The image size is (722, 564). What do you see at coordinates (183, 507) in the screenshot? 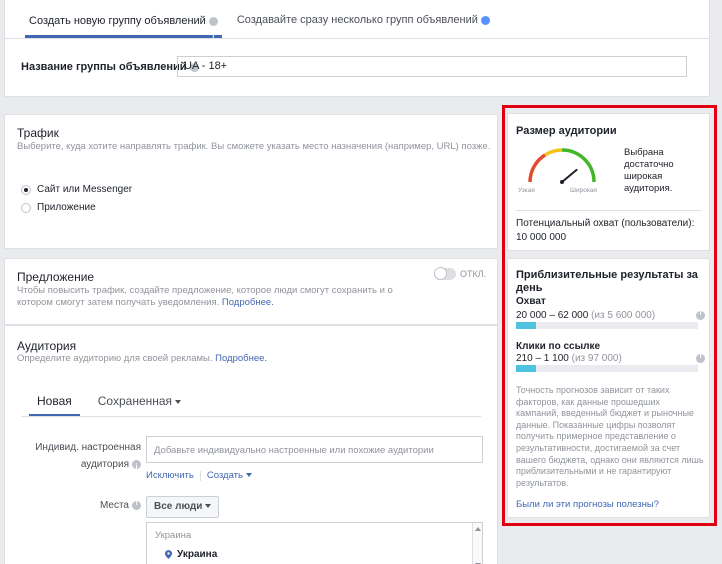
I see `places-dropdown-button: Все люди` at bounding box center [183, 507].